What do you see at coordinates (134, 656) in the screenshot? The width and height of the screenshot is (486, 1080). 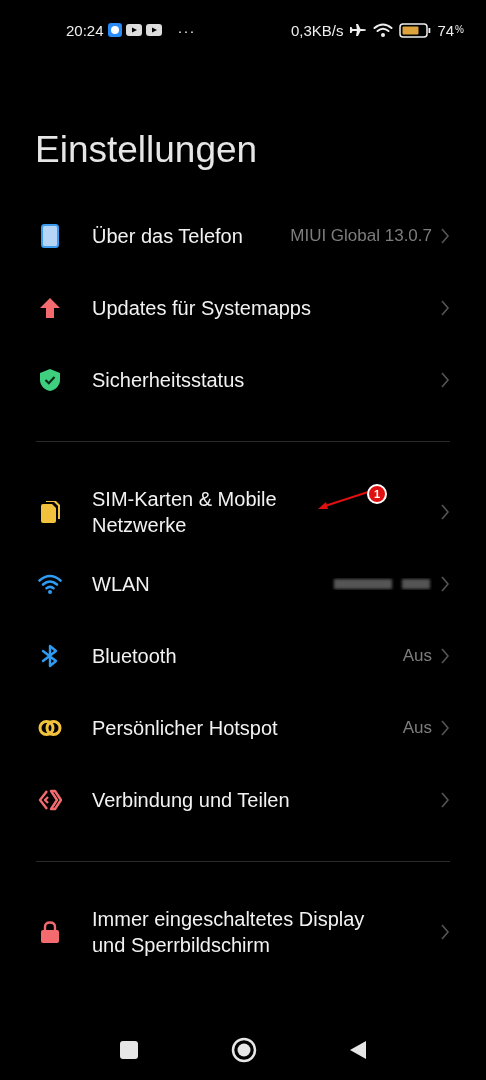 I see `item-label: Bluetooth` at bounding box center [134, 656].